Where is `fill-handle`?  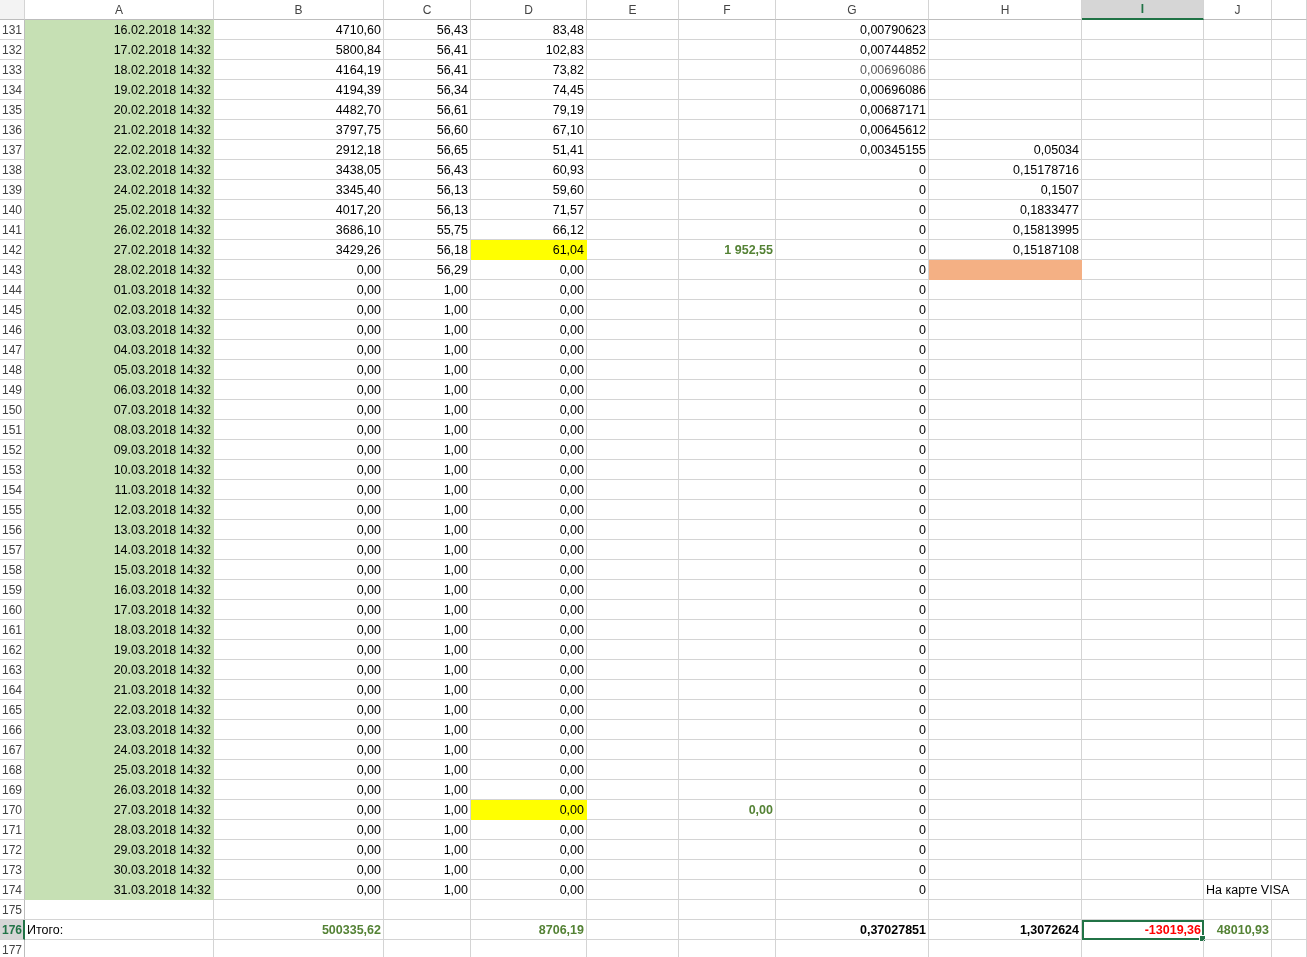 fill-handle is located at coordinates (1202, 938).